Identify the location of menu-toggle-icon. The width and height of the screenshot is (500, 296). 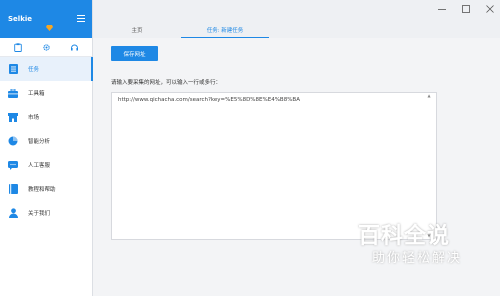
(81, 18).